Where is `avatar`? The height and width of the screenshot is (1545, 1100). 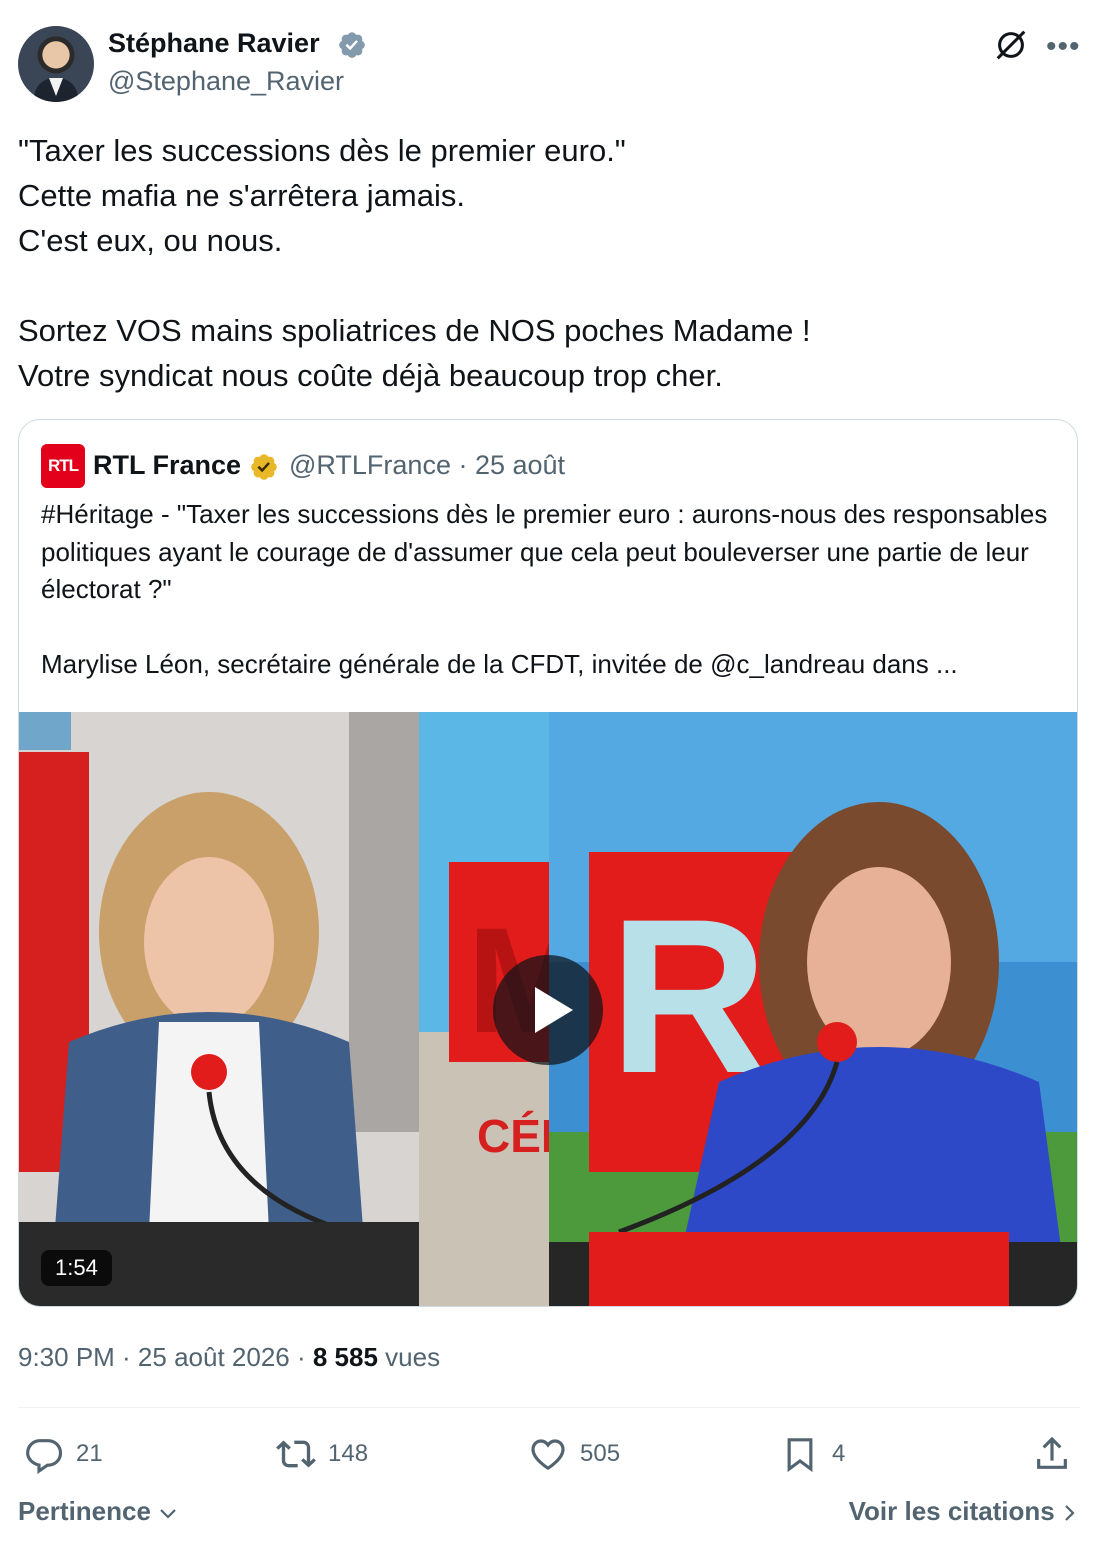 avatar is located at coordinates (56, 64).